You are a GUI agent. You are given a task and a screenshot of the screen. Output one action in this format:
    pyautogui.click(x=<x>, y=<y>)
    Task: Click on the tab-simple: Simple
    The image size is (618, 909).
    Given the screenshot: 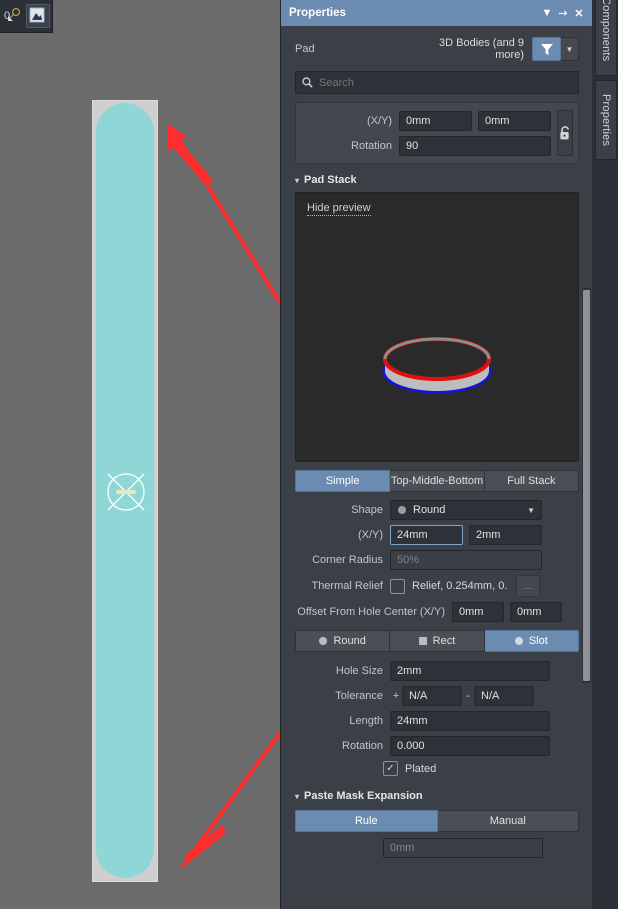 What is the action you would take?
    pyautogui.click(x=343, y=481)
    